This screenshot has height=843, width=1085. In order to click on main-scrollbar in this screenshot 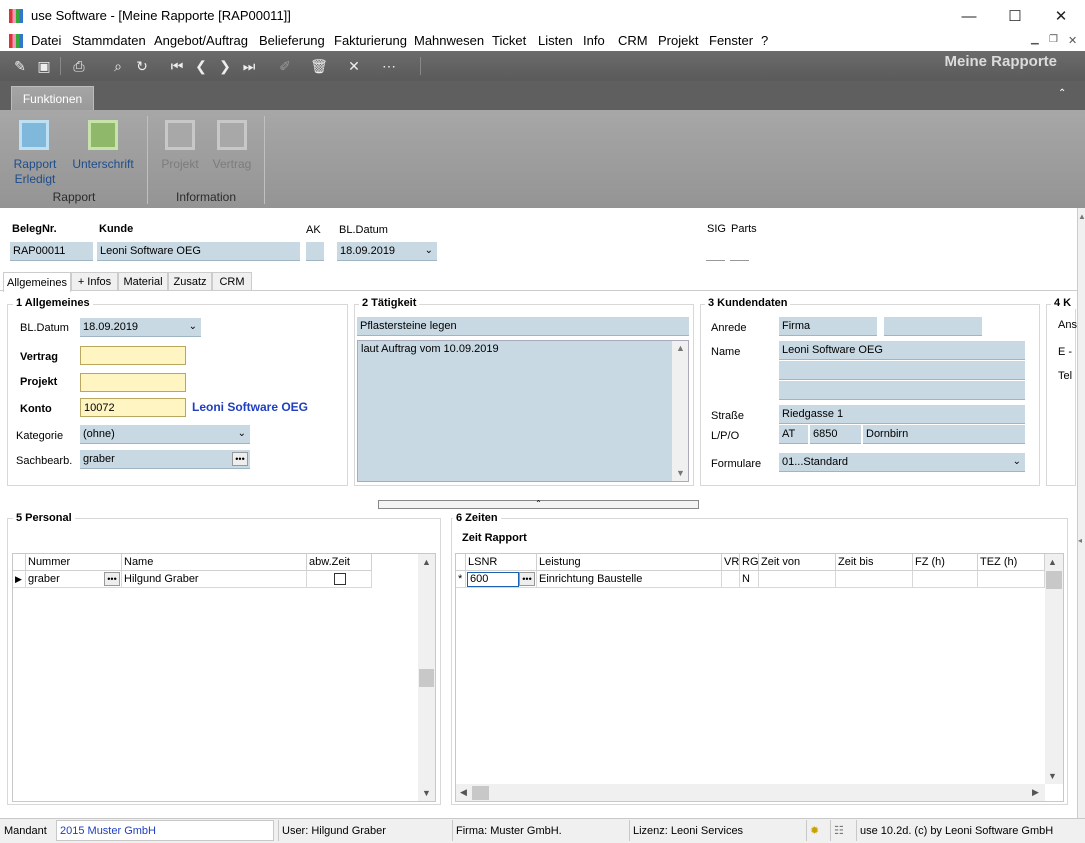, I will do `click(1081, 513)`.